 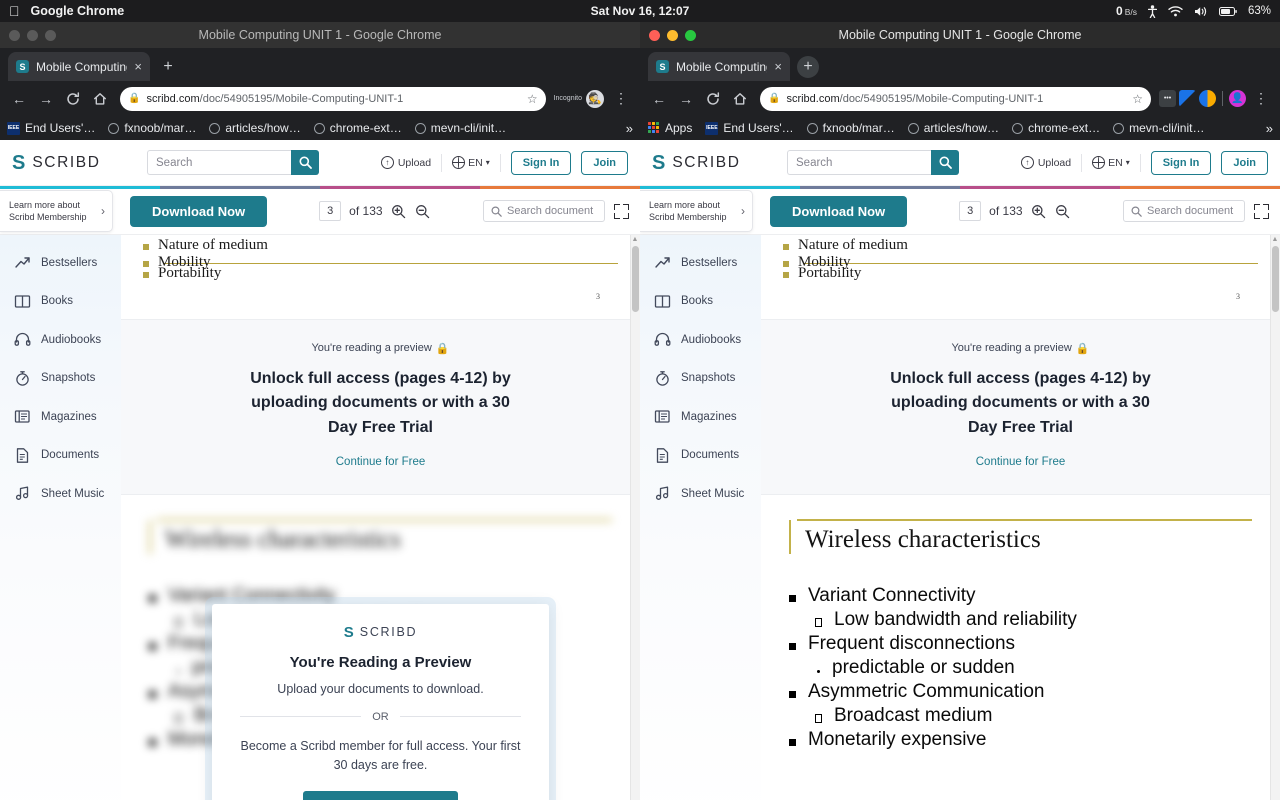 What do you see at coordinates (1237, 98) in the screenshot?
I see `profile-avatar: 👤` at bounding box center [1237, 98].